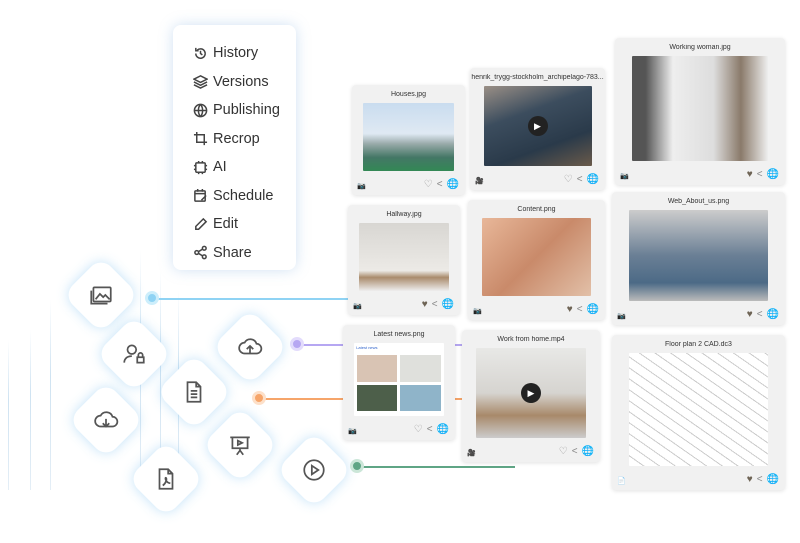 The height and width of the screenshot is (543, 800). I want to click on menu-item-edit: Edit, so click(244, 224).